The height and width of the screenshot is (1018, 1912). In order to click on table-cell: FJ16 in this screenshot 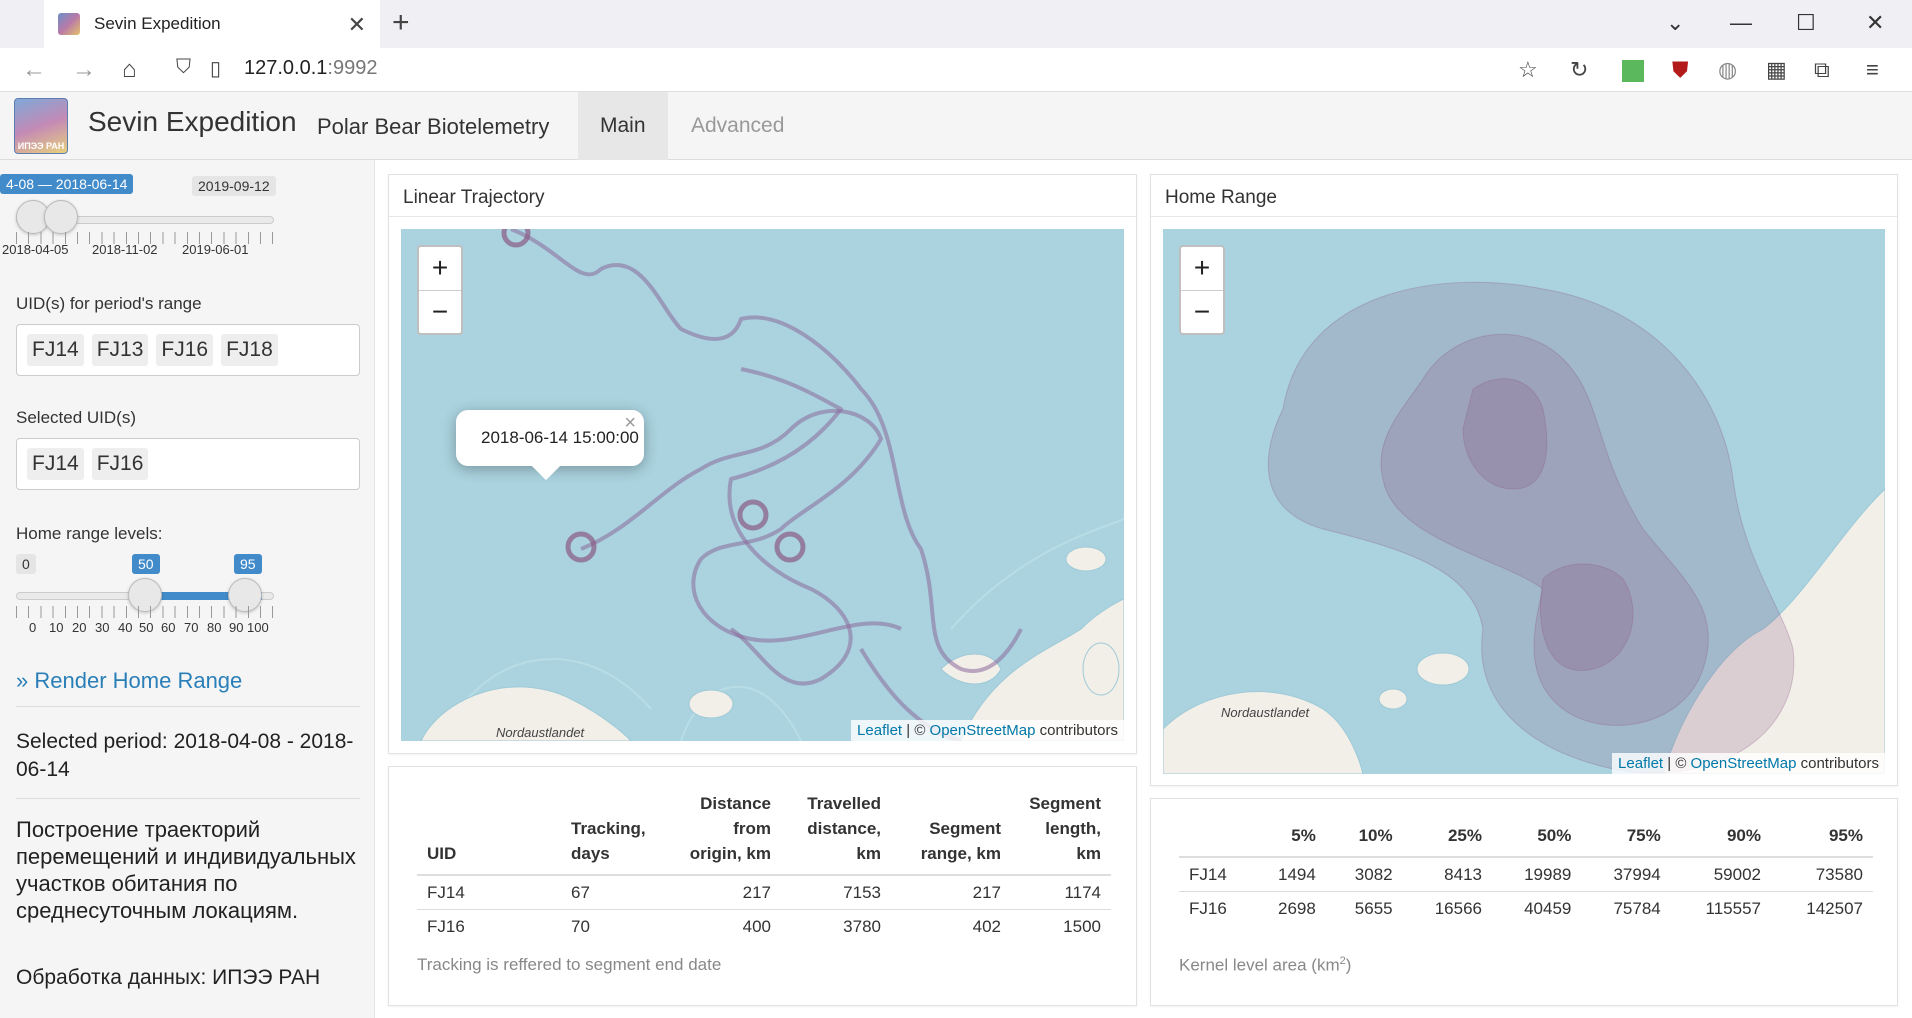, I will do `click(446, 926)`.